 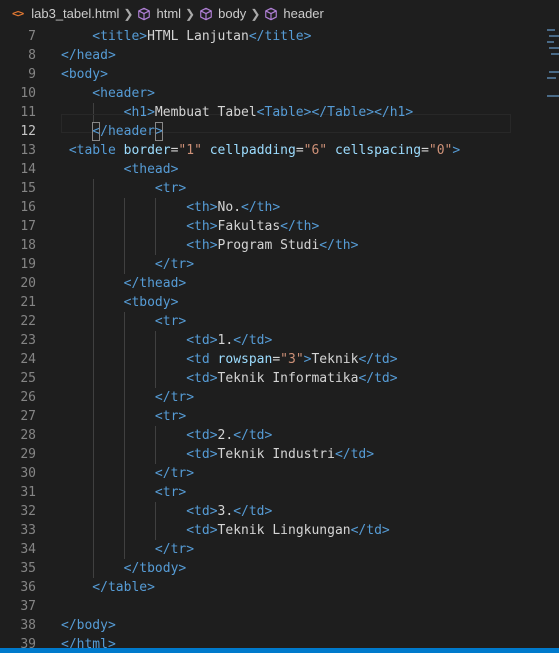 What do you see at coordinates (292, 359) in the screenshot?
I see `code-token: "3"` at bounding box center [292, 359].